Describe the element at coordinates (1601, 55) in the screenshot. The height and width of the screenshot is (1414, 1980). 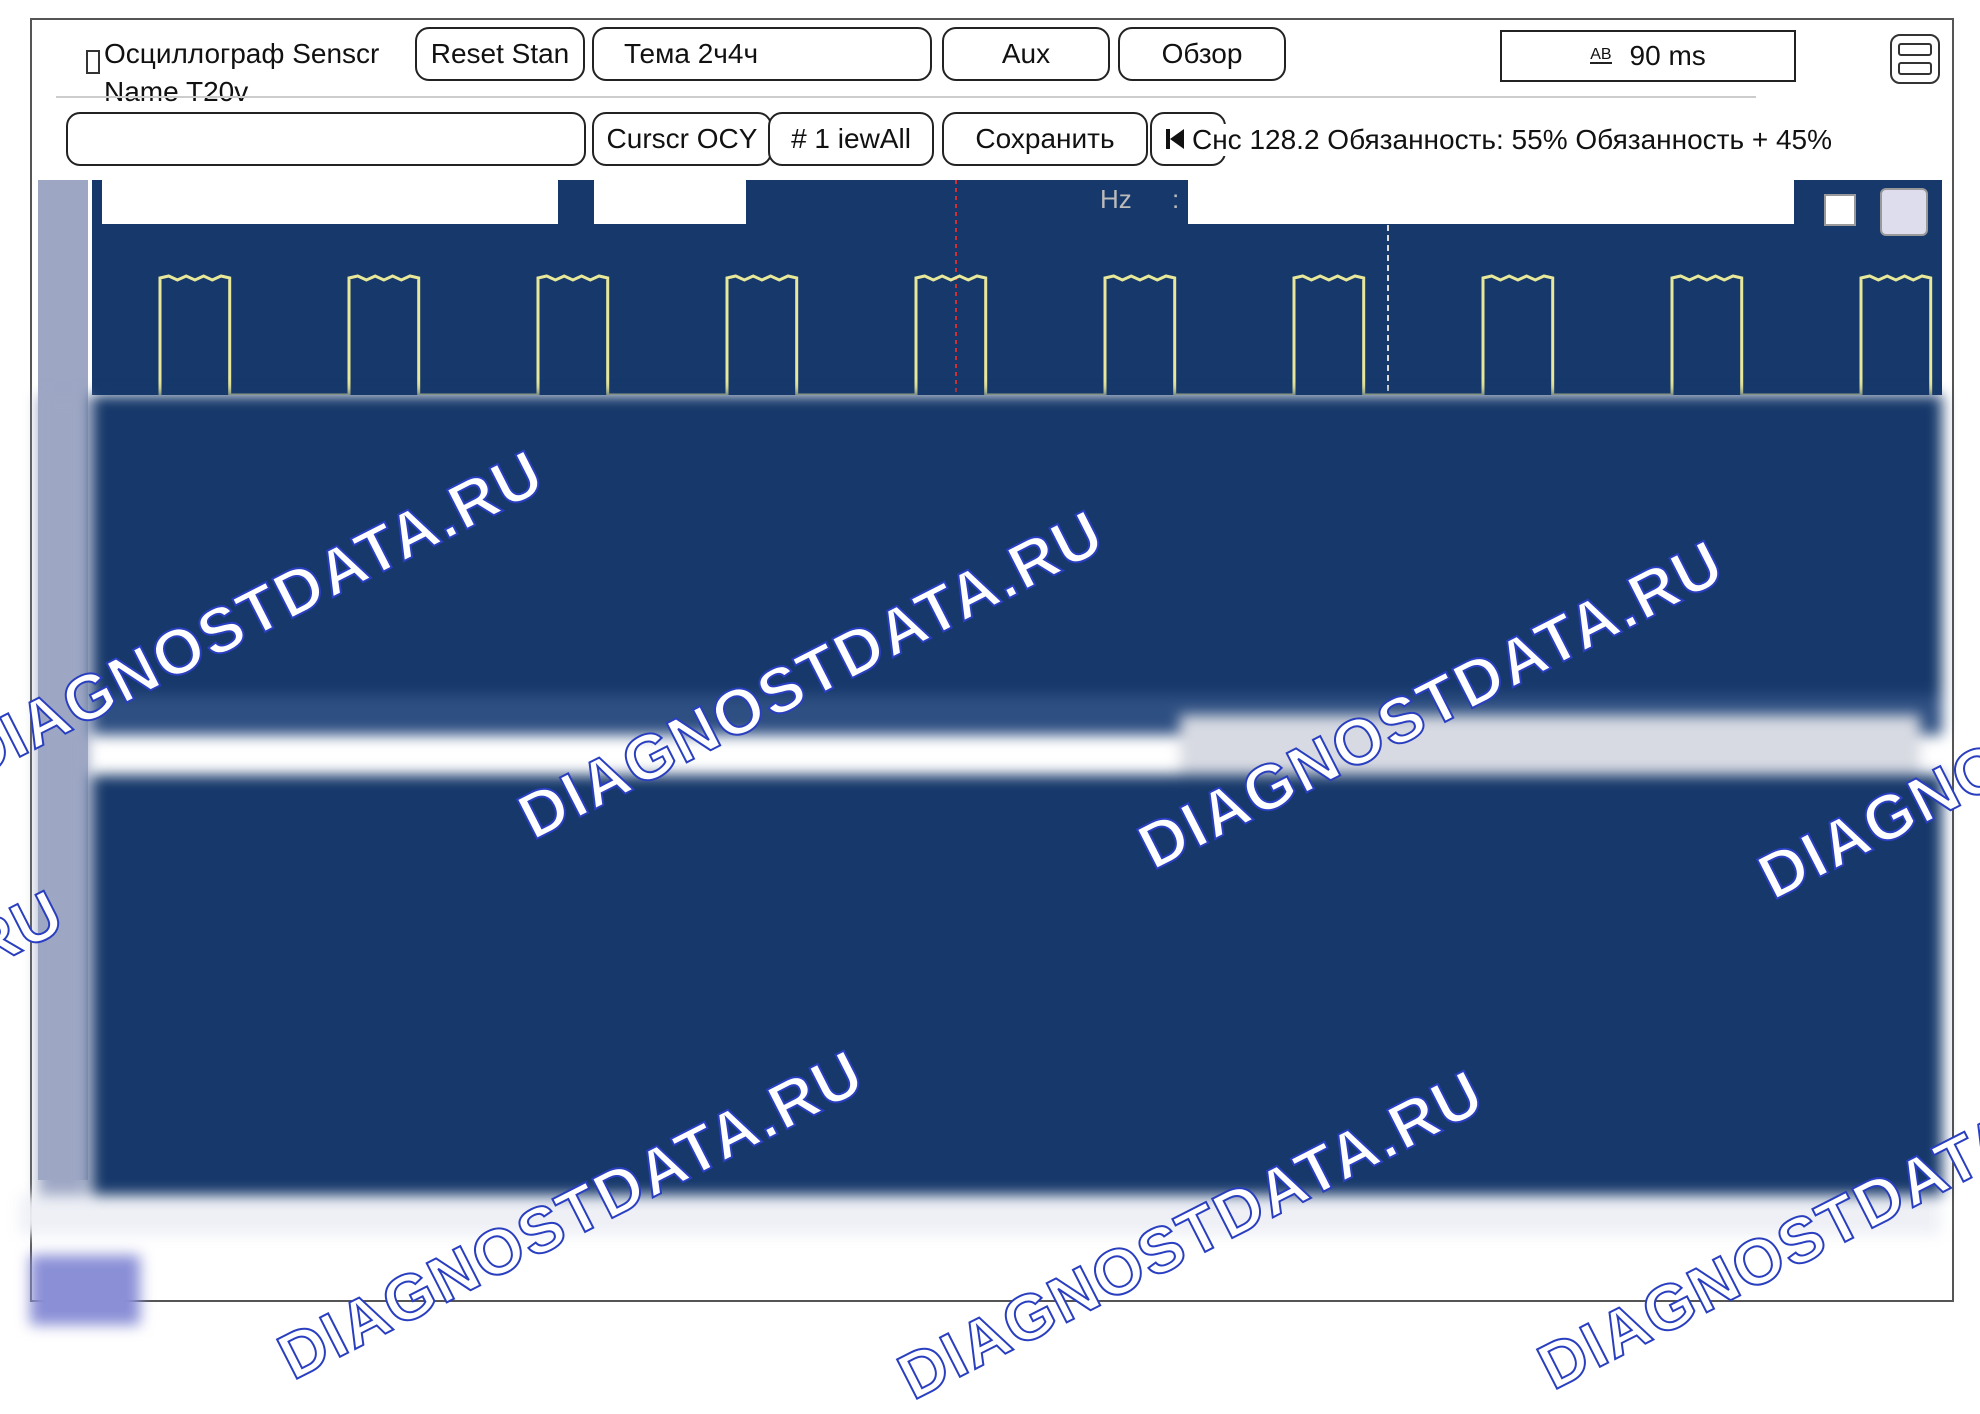
I see `timebase-icon: AB` at that location.